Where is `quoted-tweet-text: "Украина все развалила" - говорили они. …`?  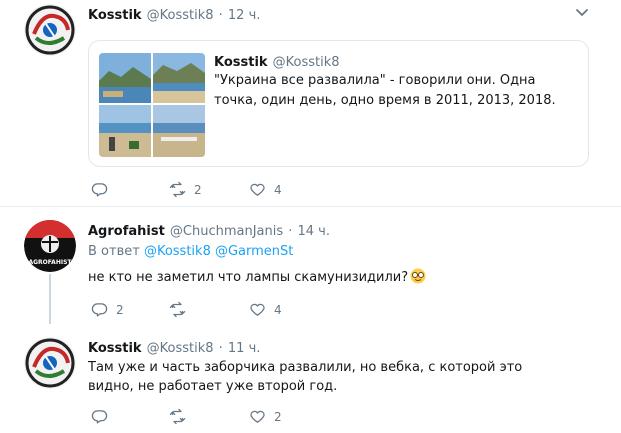
quoted-tweet-text: "Украина все развалила" - говорили они. … is located at coordinates (385, 90).